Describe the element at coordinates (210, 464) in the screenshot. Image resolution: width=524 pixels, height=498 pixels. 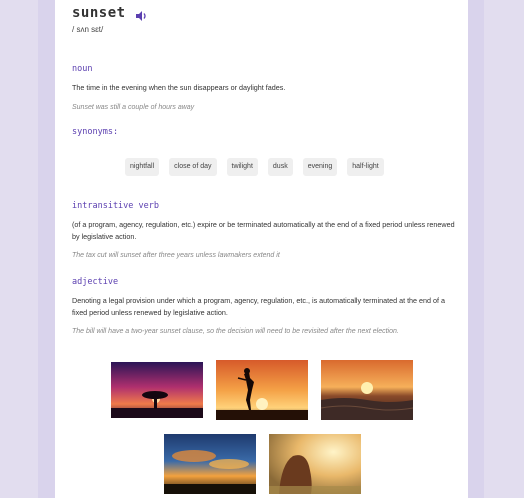
I see `cloudy-sky-sunset-photo` at that location.